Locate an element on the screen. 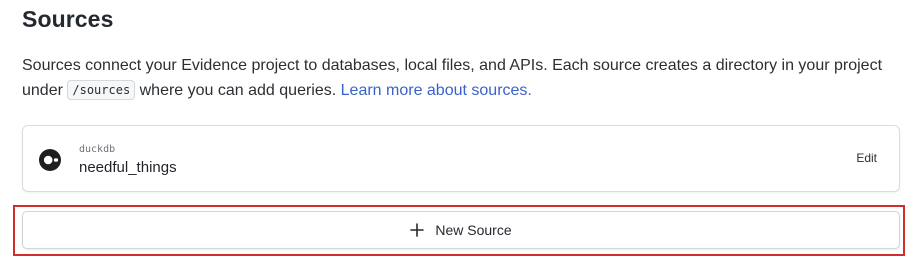 This screenshot has width=916, height=268. plus-icon is located at coordinates (417, 230).